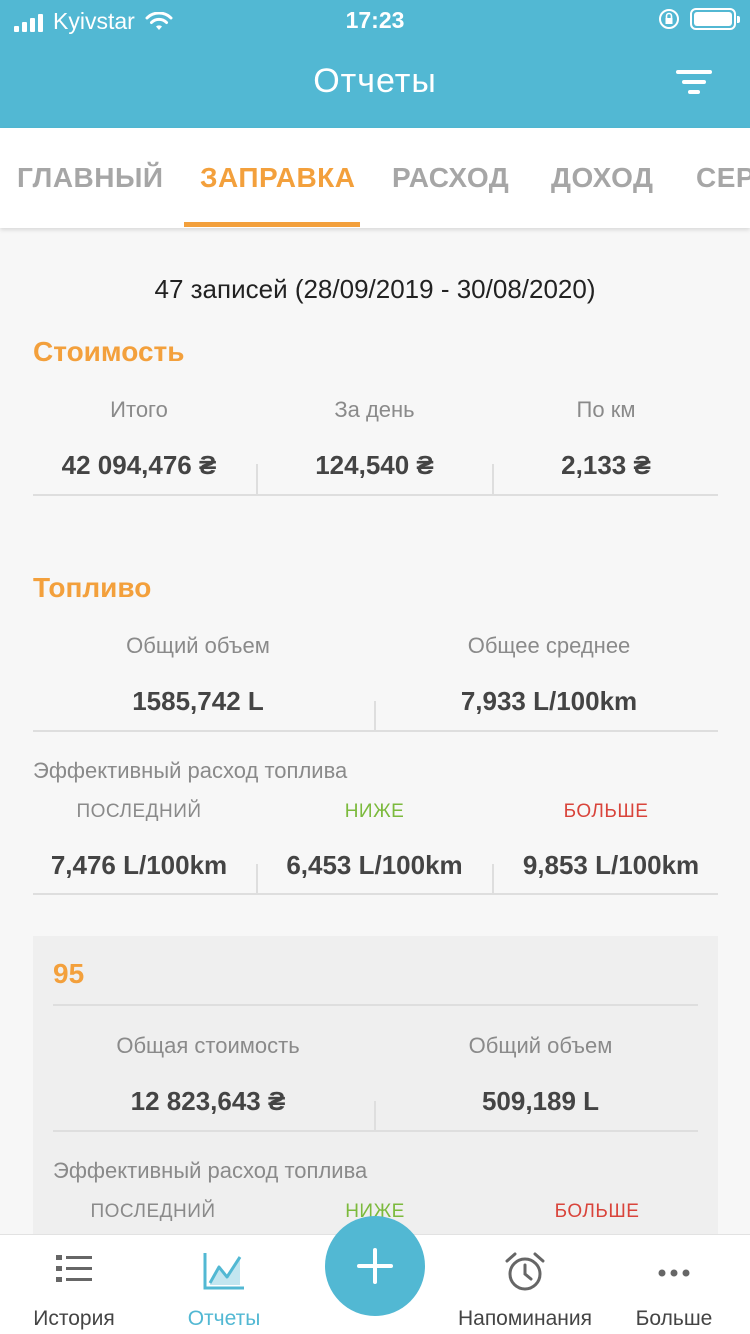  Describe the element at coordinates (198, 701) in the screenshot. I see `fuel-total-volume-value: 1585,742 L` at that location.